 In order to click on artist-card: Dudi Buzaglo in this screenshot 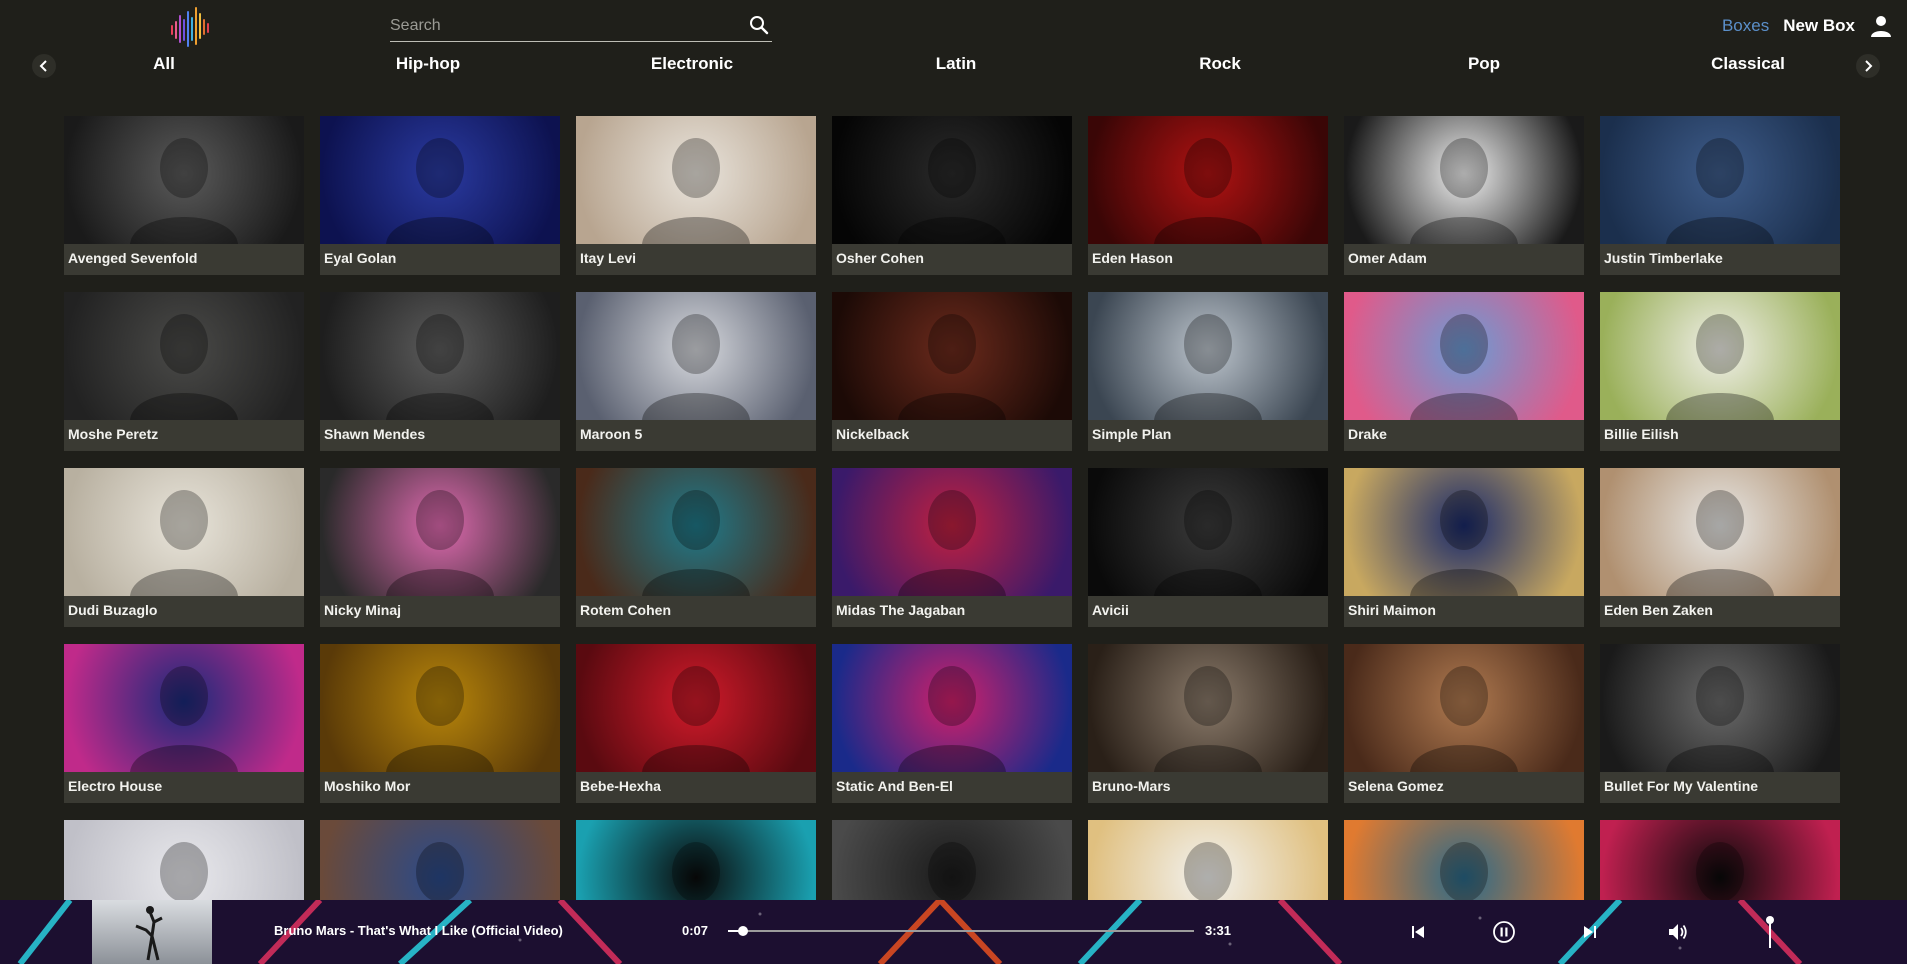, I will do `click(184, 547)`.